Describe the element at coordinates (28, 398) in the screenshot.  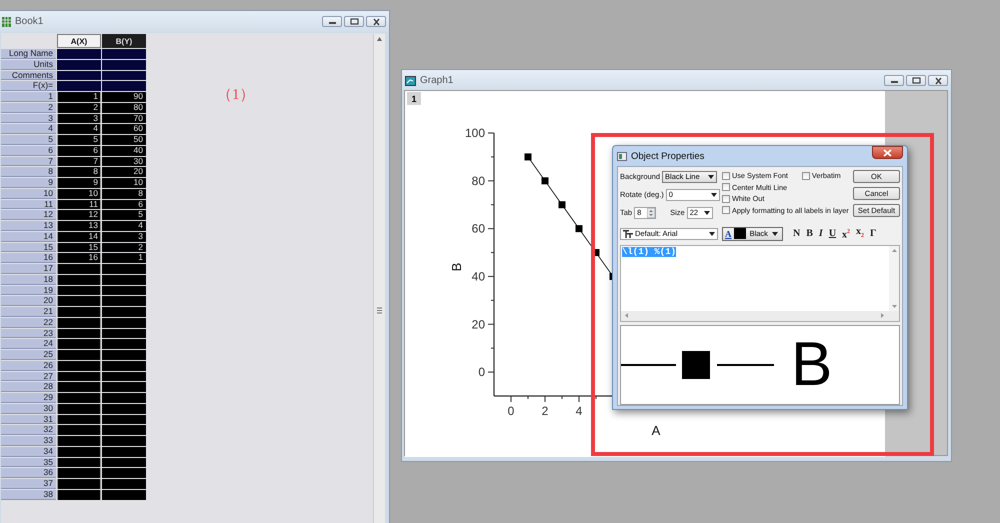
I see `row-header: 29` at that location.